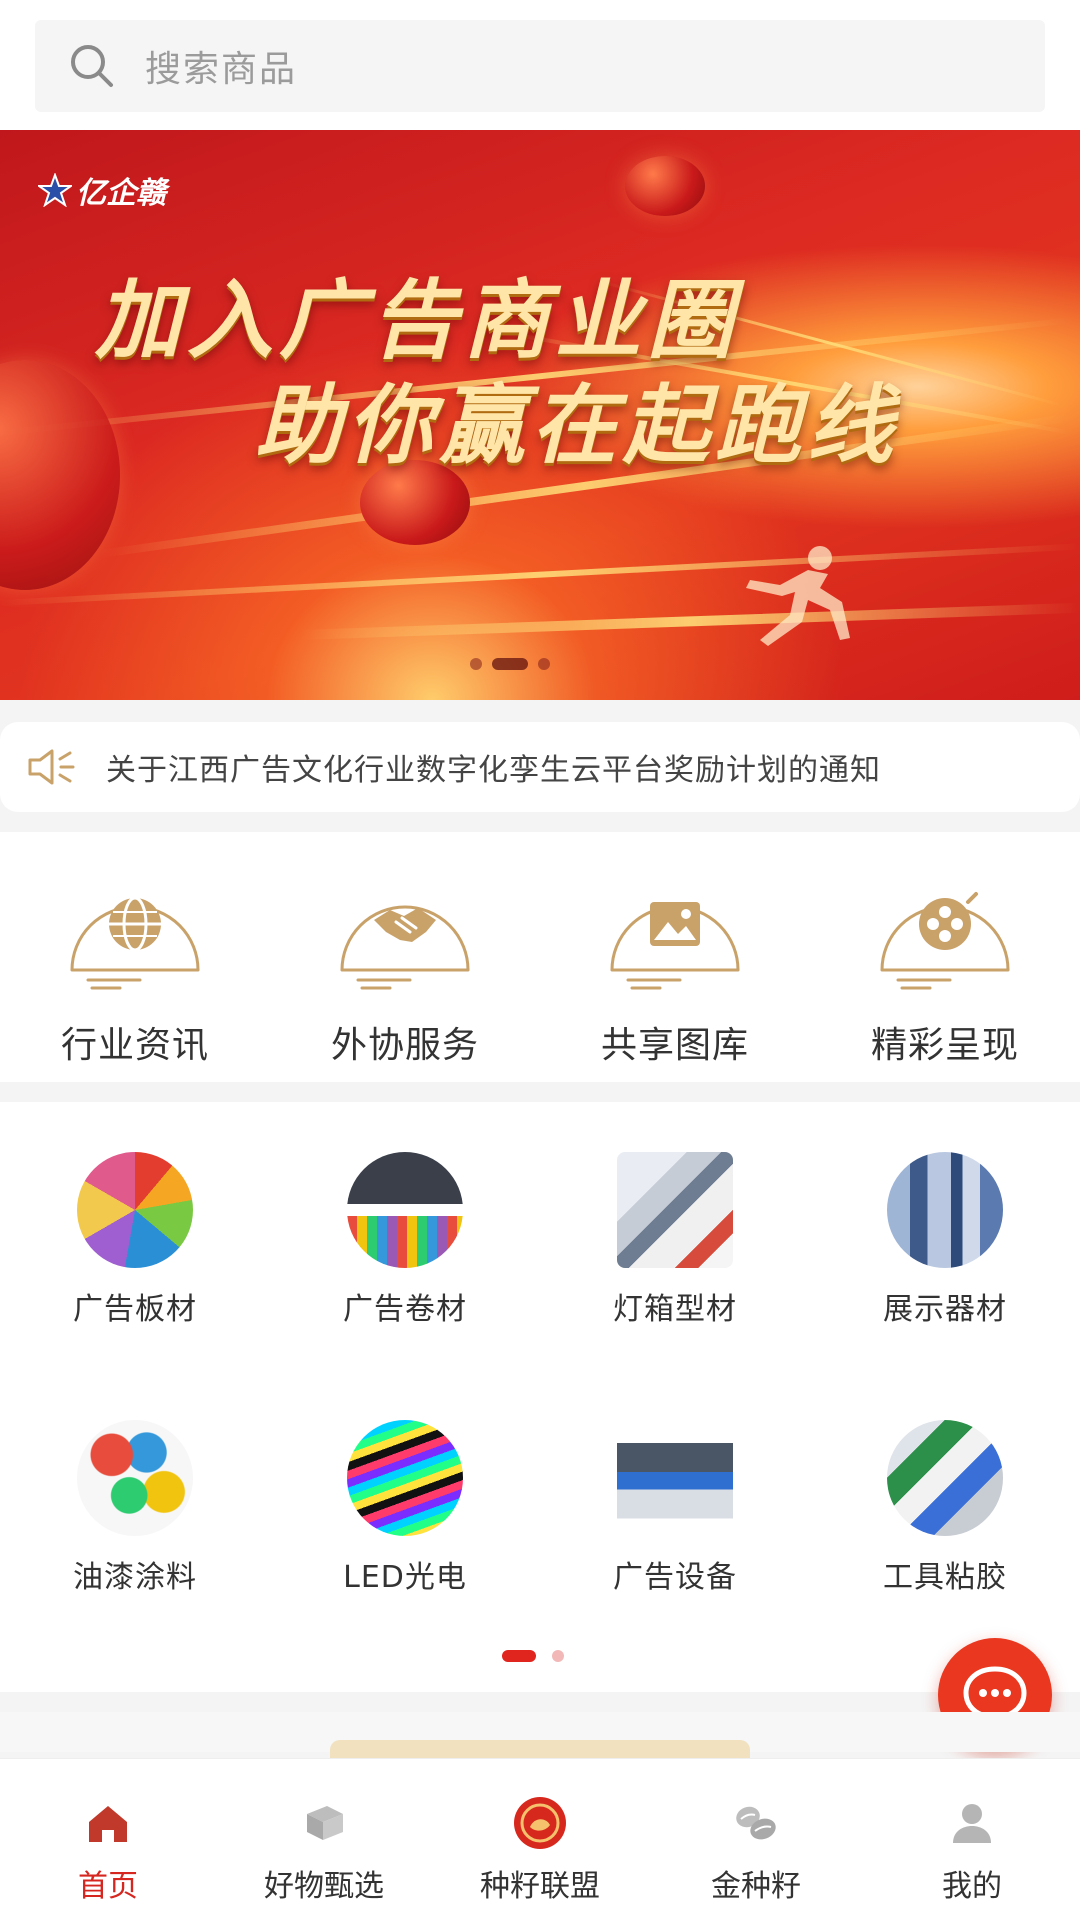 Image resolution: width=1080 pixels, height=1921 pixels. What do you see at coordinates (945, 1210) in the screenshot?
I see `display-stand-thumb` at bounding box center [945, 1210].